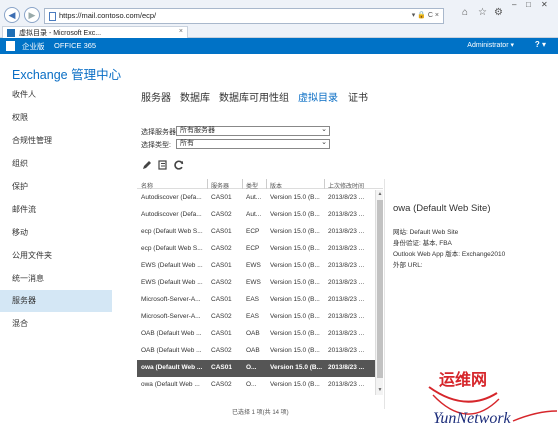  I want to click on type-select: 所有 ⌄, so click(253, 144).